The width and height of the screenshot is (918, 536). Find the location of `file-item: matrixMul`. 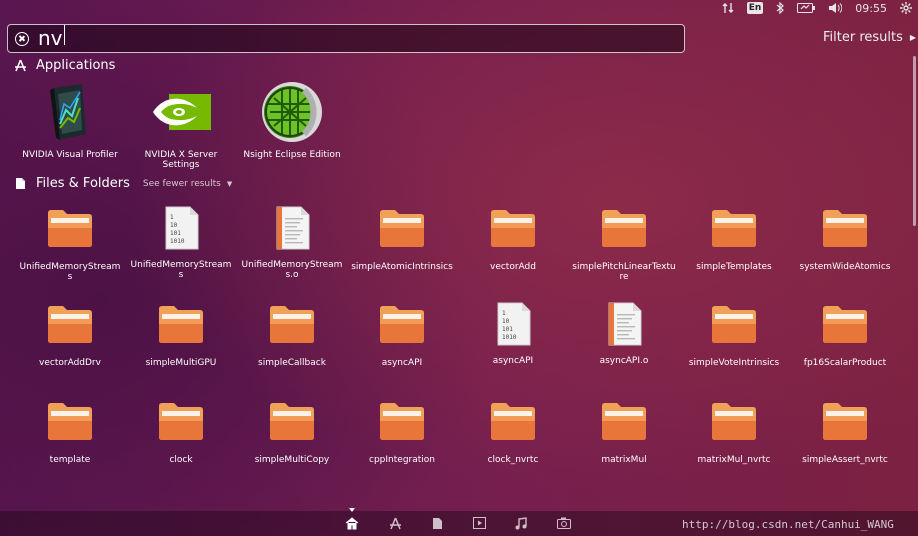

file-item: matrixMul is located at coordinates (624, 433).